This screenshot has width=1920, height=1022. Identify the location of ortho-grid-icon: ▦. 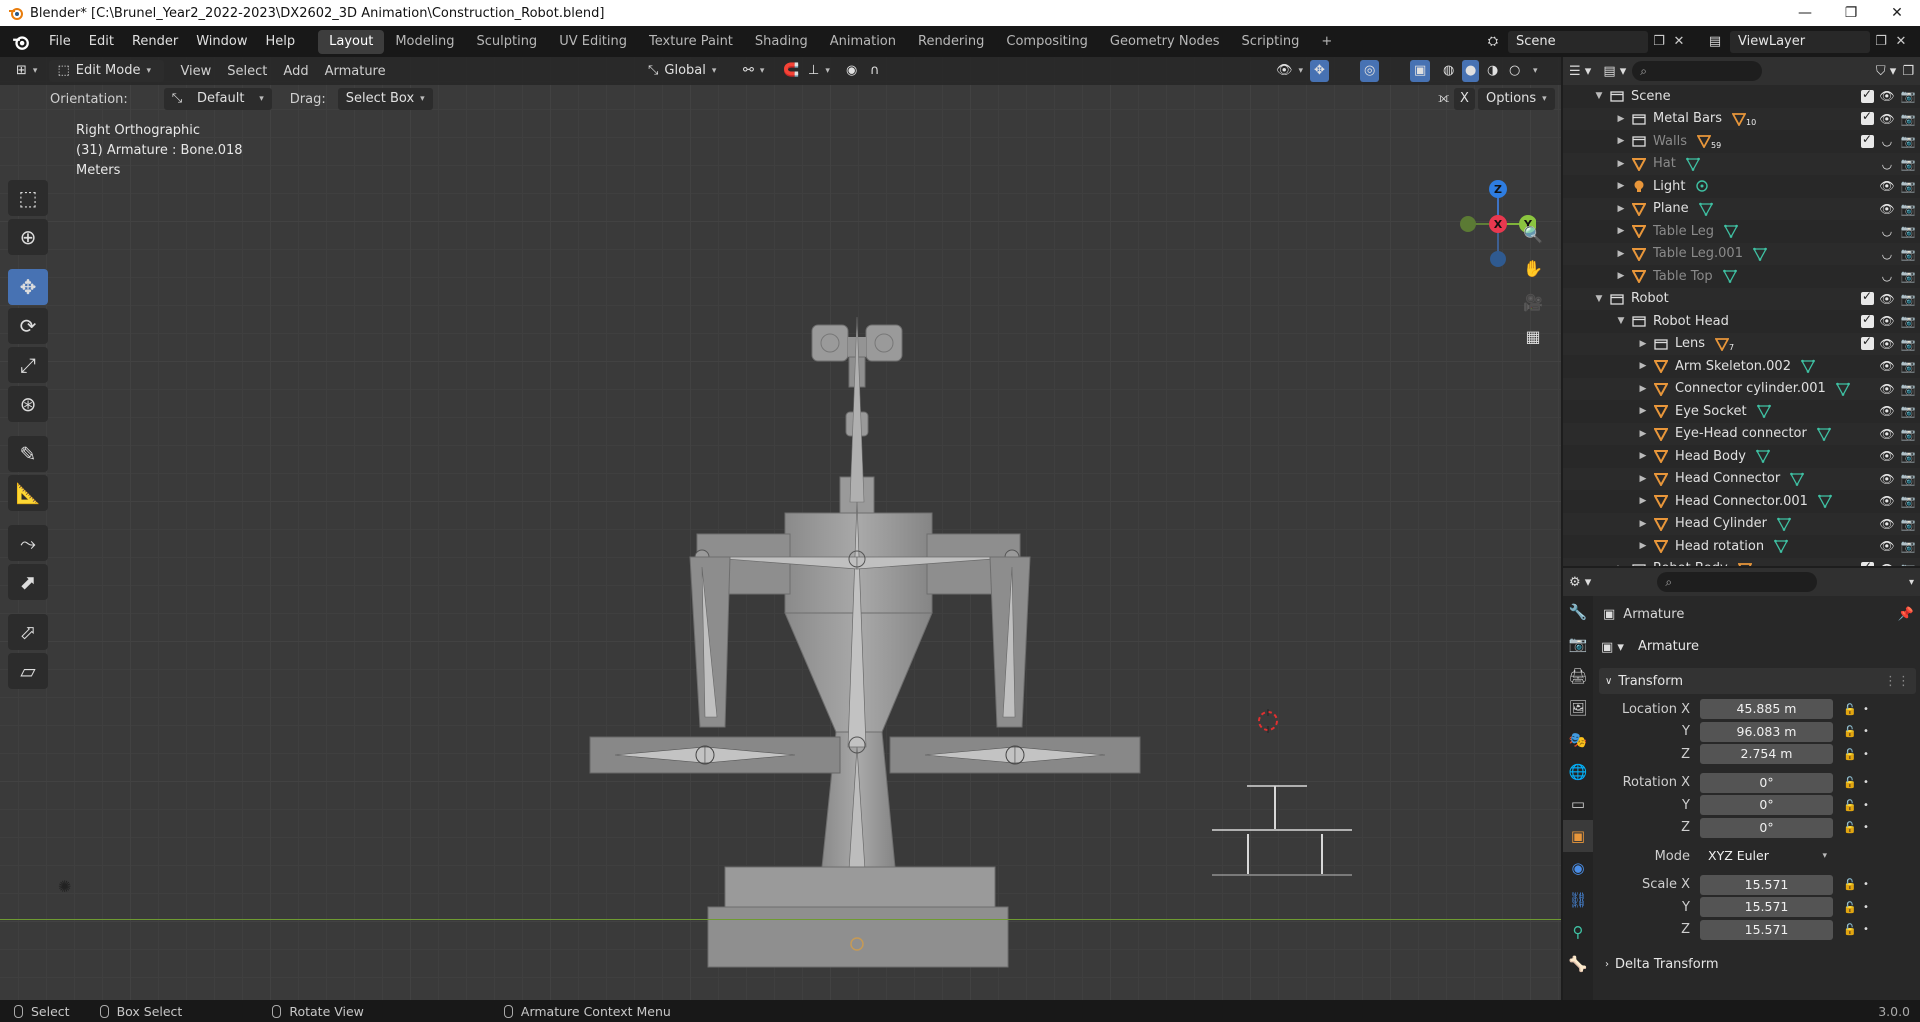
(1533, 336).